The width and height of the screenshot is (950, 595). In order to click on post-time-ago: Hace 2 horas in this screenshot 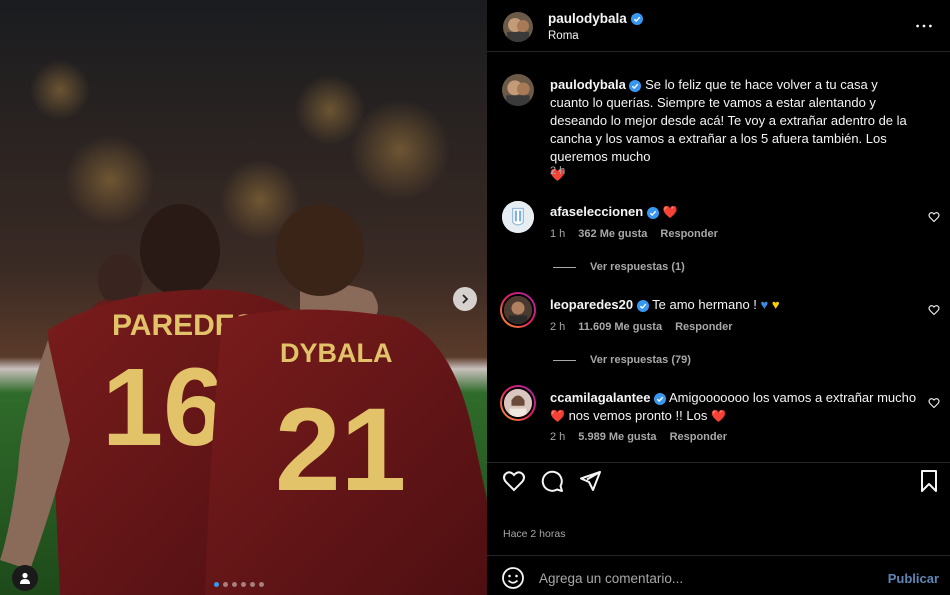, I will do `click(534, 534)`.